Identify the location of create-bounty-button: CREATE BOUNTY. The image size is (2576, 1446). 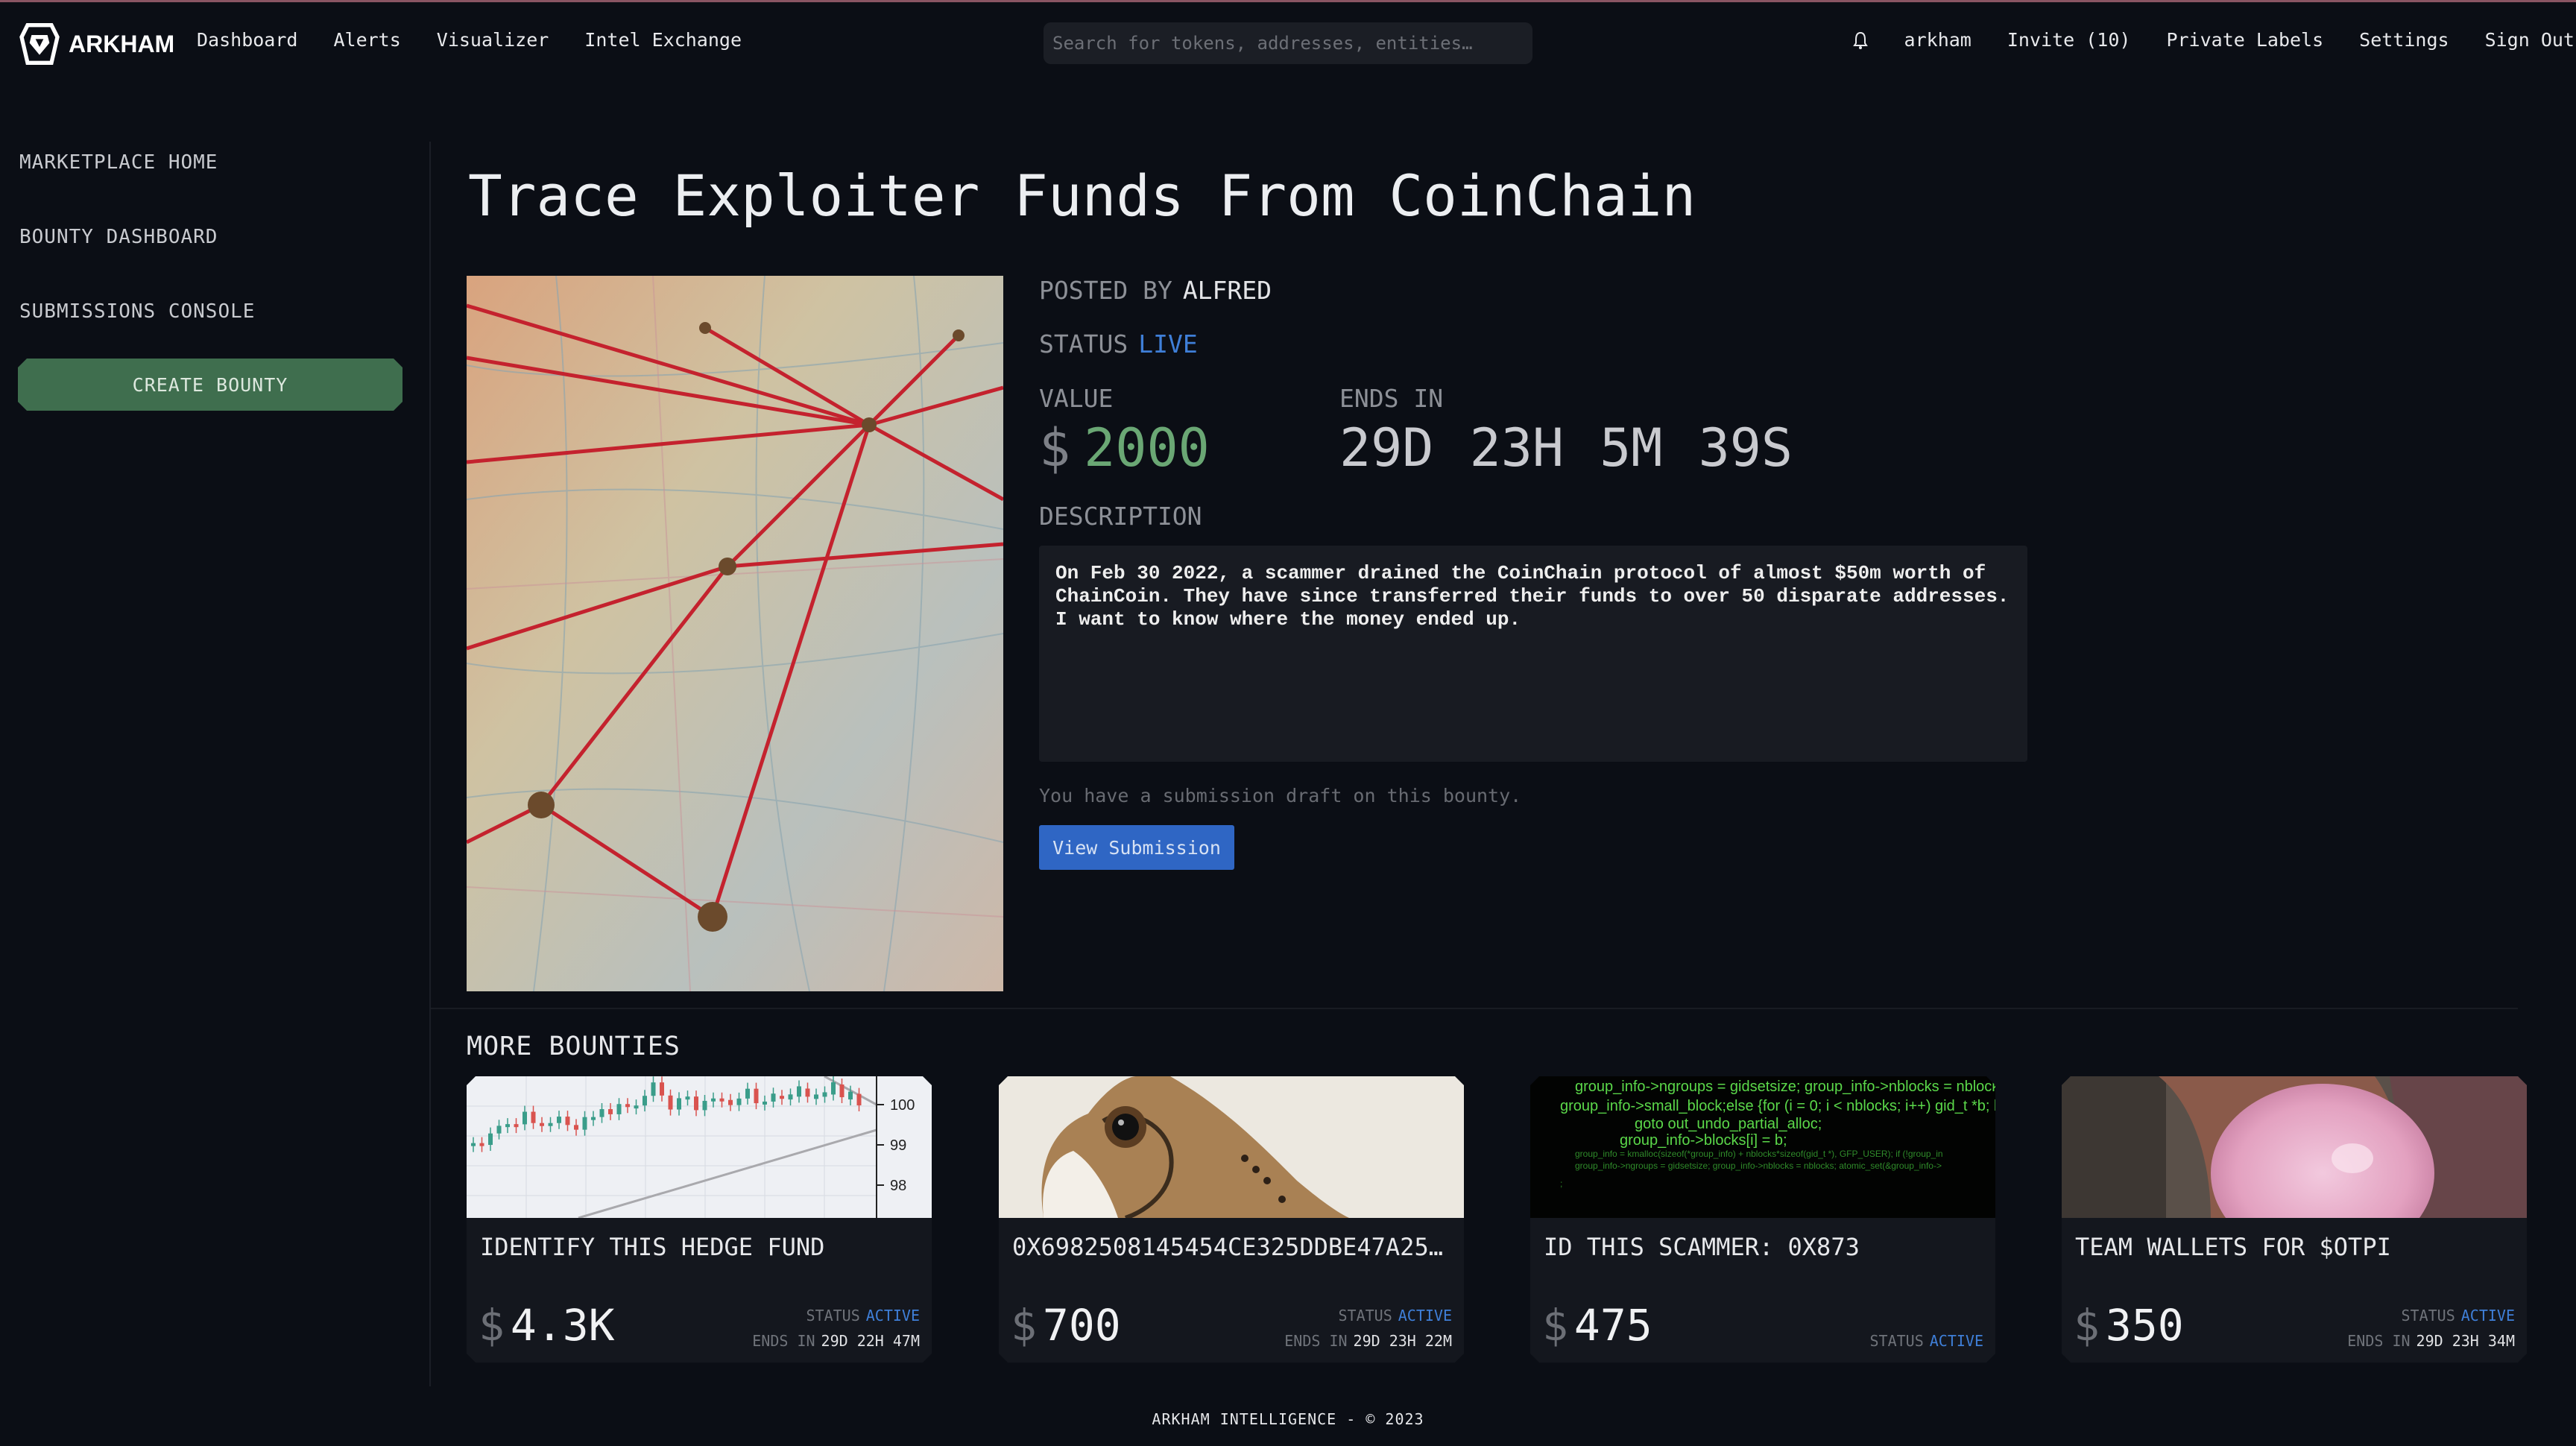
(210, 385).